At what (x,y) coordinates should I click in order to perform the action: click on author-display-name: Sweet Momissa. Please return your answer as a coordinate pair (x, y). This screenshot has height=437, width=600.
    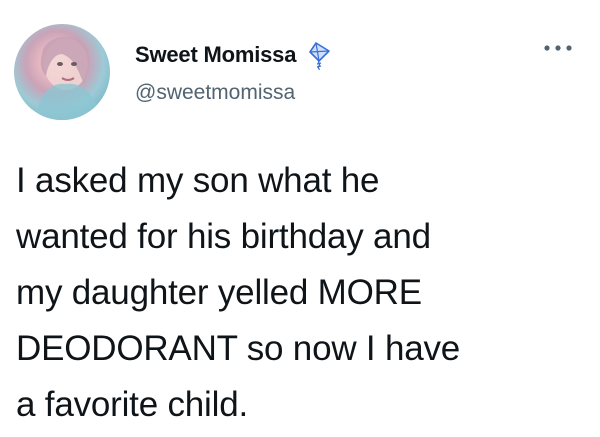
    Looking at the image, I should click on (215, 55).